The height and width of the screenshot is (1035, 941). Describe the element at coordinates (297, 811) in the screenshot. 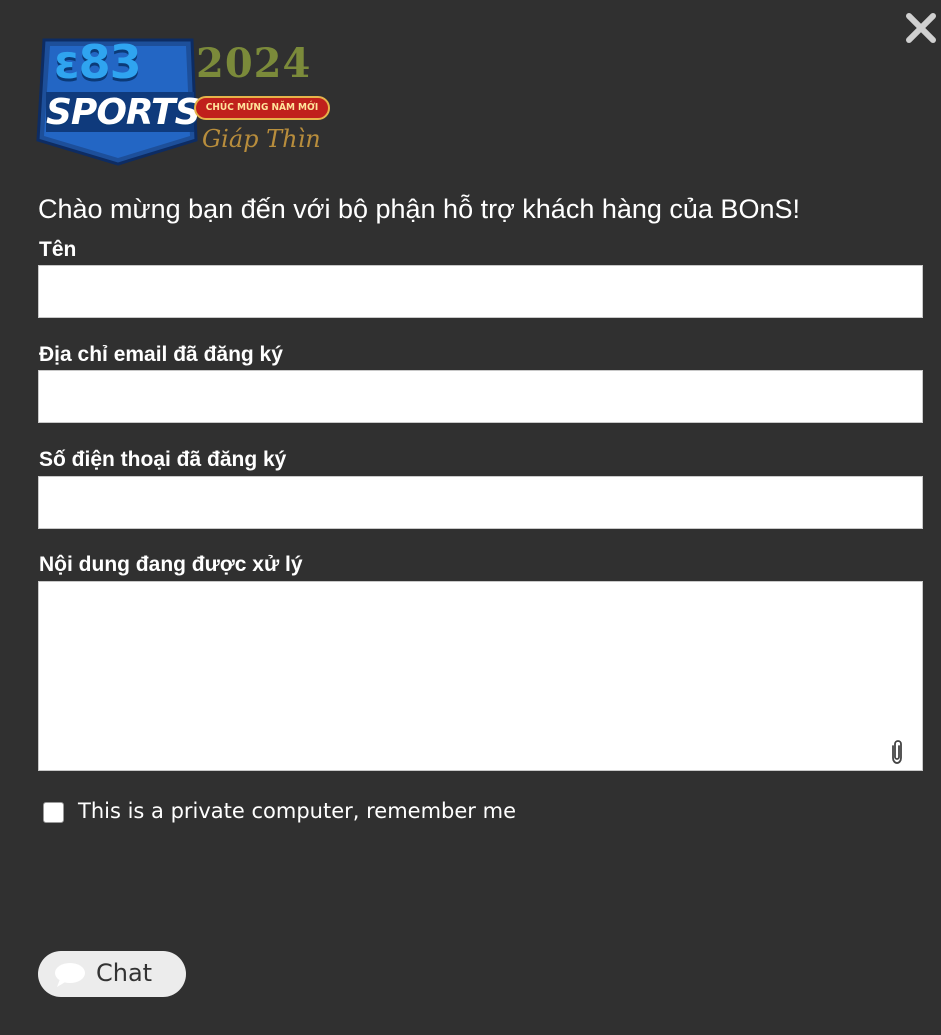

I see `remember-me-label: This is a private computer, remember me` at that location.